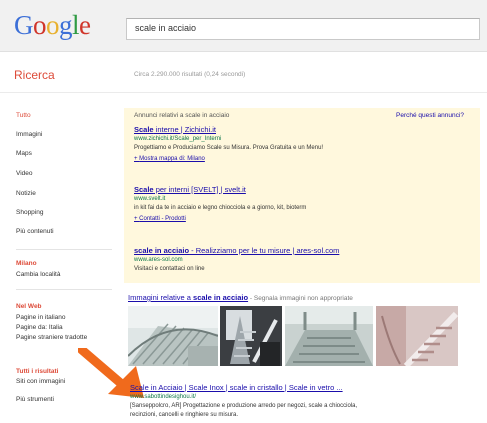 This screenshot has width=487, height=423. I want to click on logo-letter: l, so click(76, 25).